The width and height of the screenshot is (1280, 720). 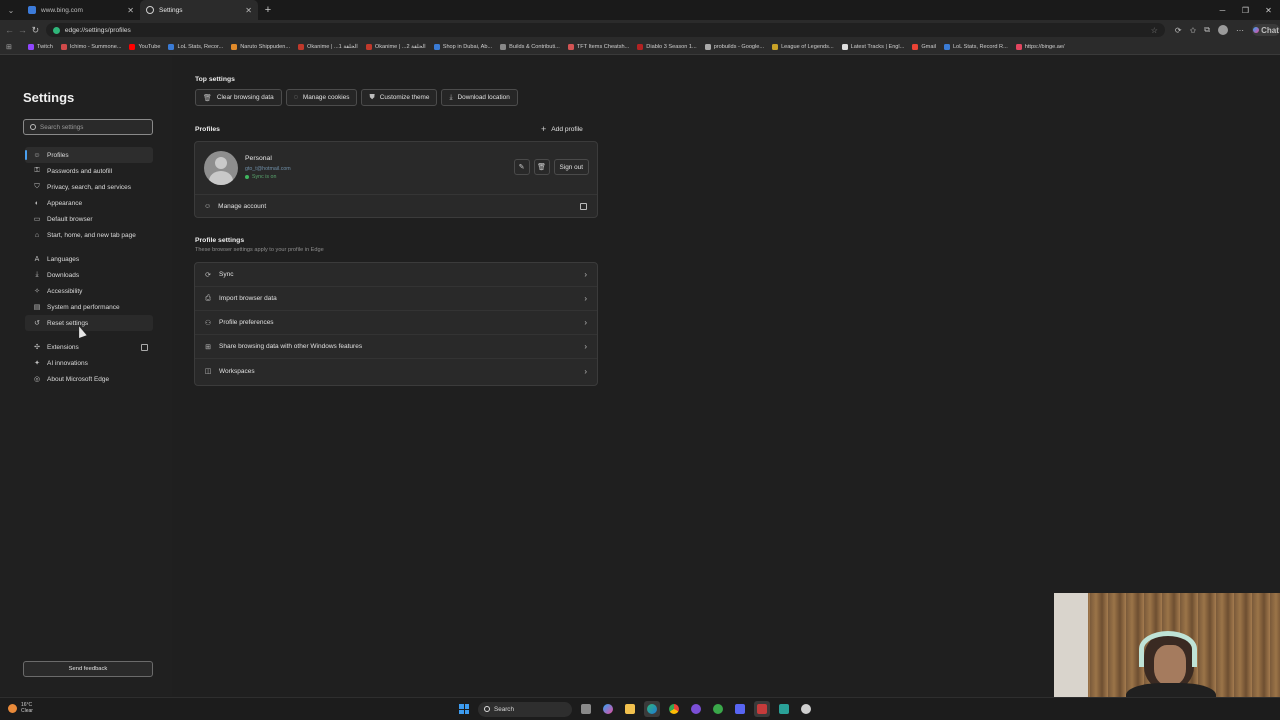 What do you see at coordinates (586, 709) in the screenshot?
I see `task-view-icon` at bounding box center [586, 709].